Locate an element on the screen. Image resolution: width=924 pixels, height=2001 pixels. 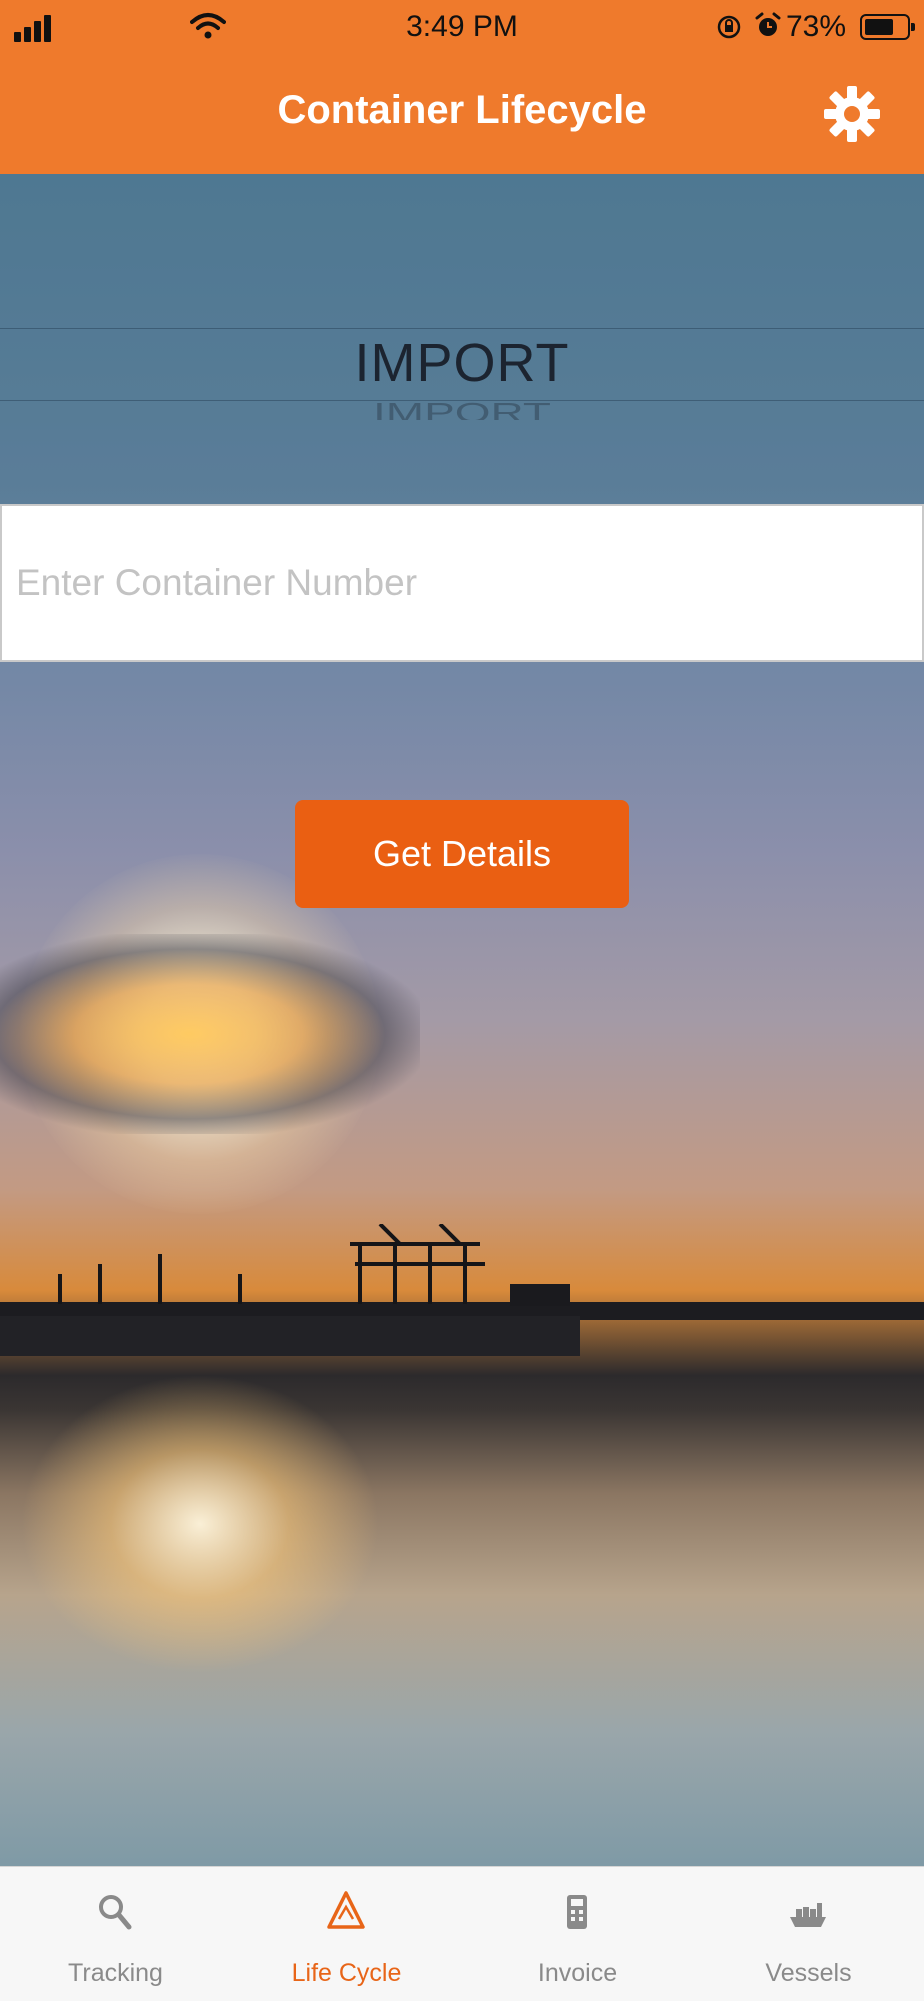
port-cranes-silhouette is located at coordinates (462, 1290).